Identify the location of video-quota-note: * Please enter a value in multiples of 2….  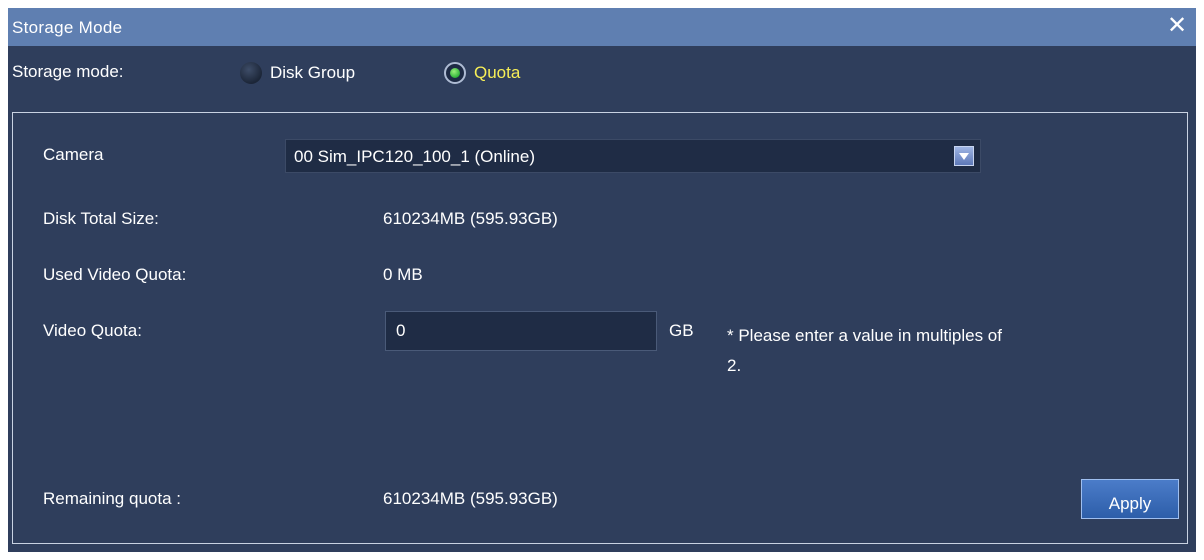
(864, 350).